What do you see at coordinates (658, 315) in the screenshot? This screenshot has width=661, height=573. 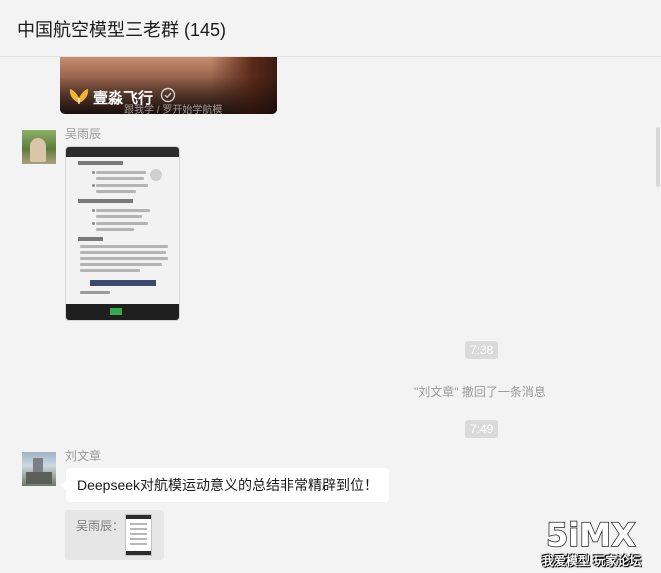 I see `scrollbar` at bounding box center [658, 315].